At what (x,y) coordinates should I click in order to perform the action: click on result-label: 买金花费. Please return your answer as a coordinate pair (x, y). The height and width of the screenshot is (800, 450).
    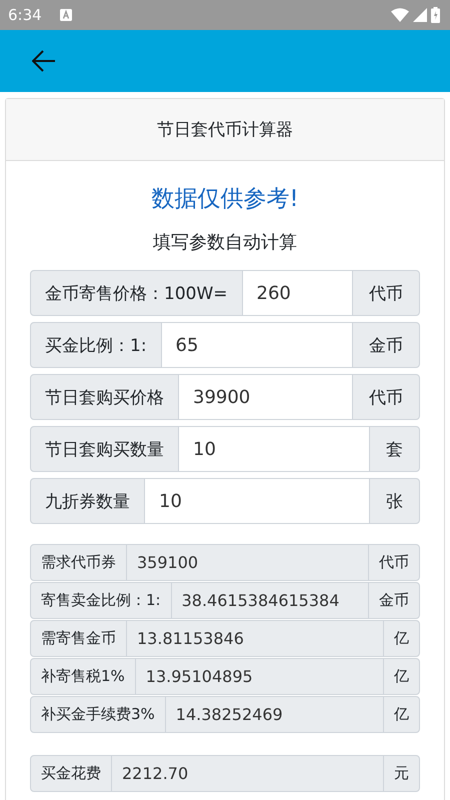
    Looking at the image, I should click on (71, 773).